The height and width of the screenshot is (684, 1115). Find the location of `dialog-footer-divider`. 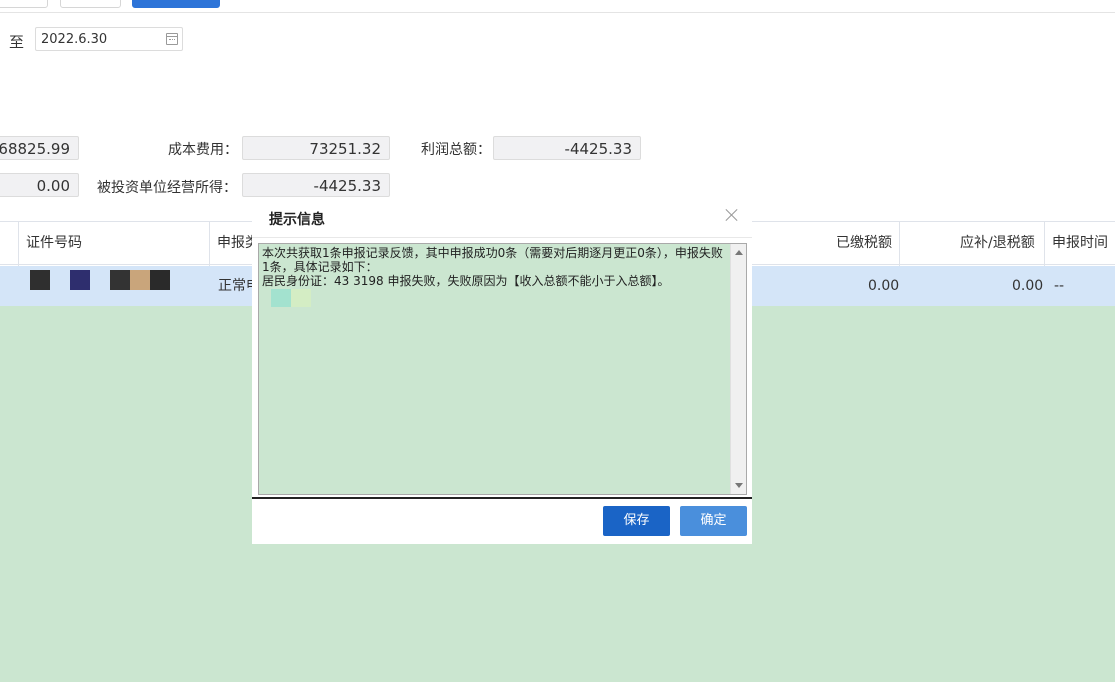

dialog-footer-divider is located at coordinates (502, 498).